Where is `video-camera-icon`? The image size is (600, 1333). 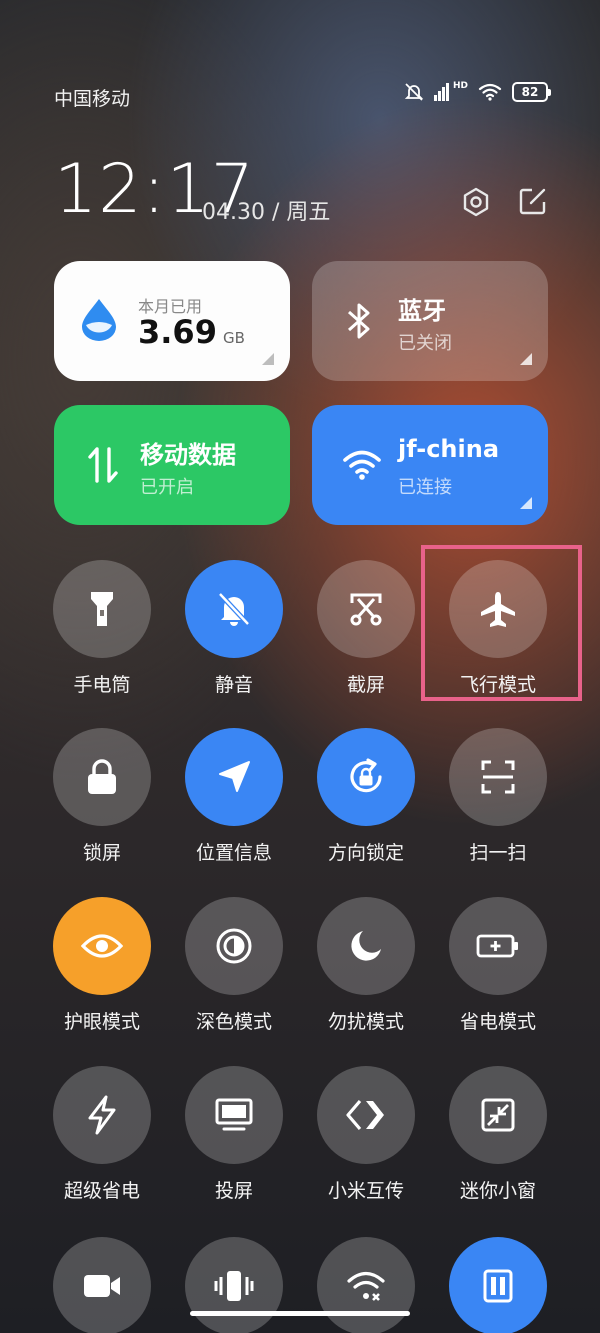
video-camera-icon is located at coordinates (102, 1286).